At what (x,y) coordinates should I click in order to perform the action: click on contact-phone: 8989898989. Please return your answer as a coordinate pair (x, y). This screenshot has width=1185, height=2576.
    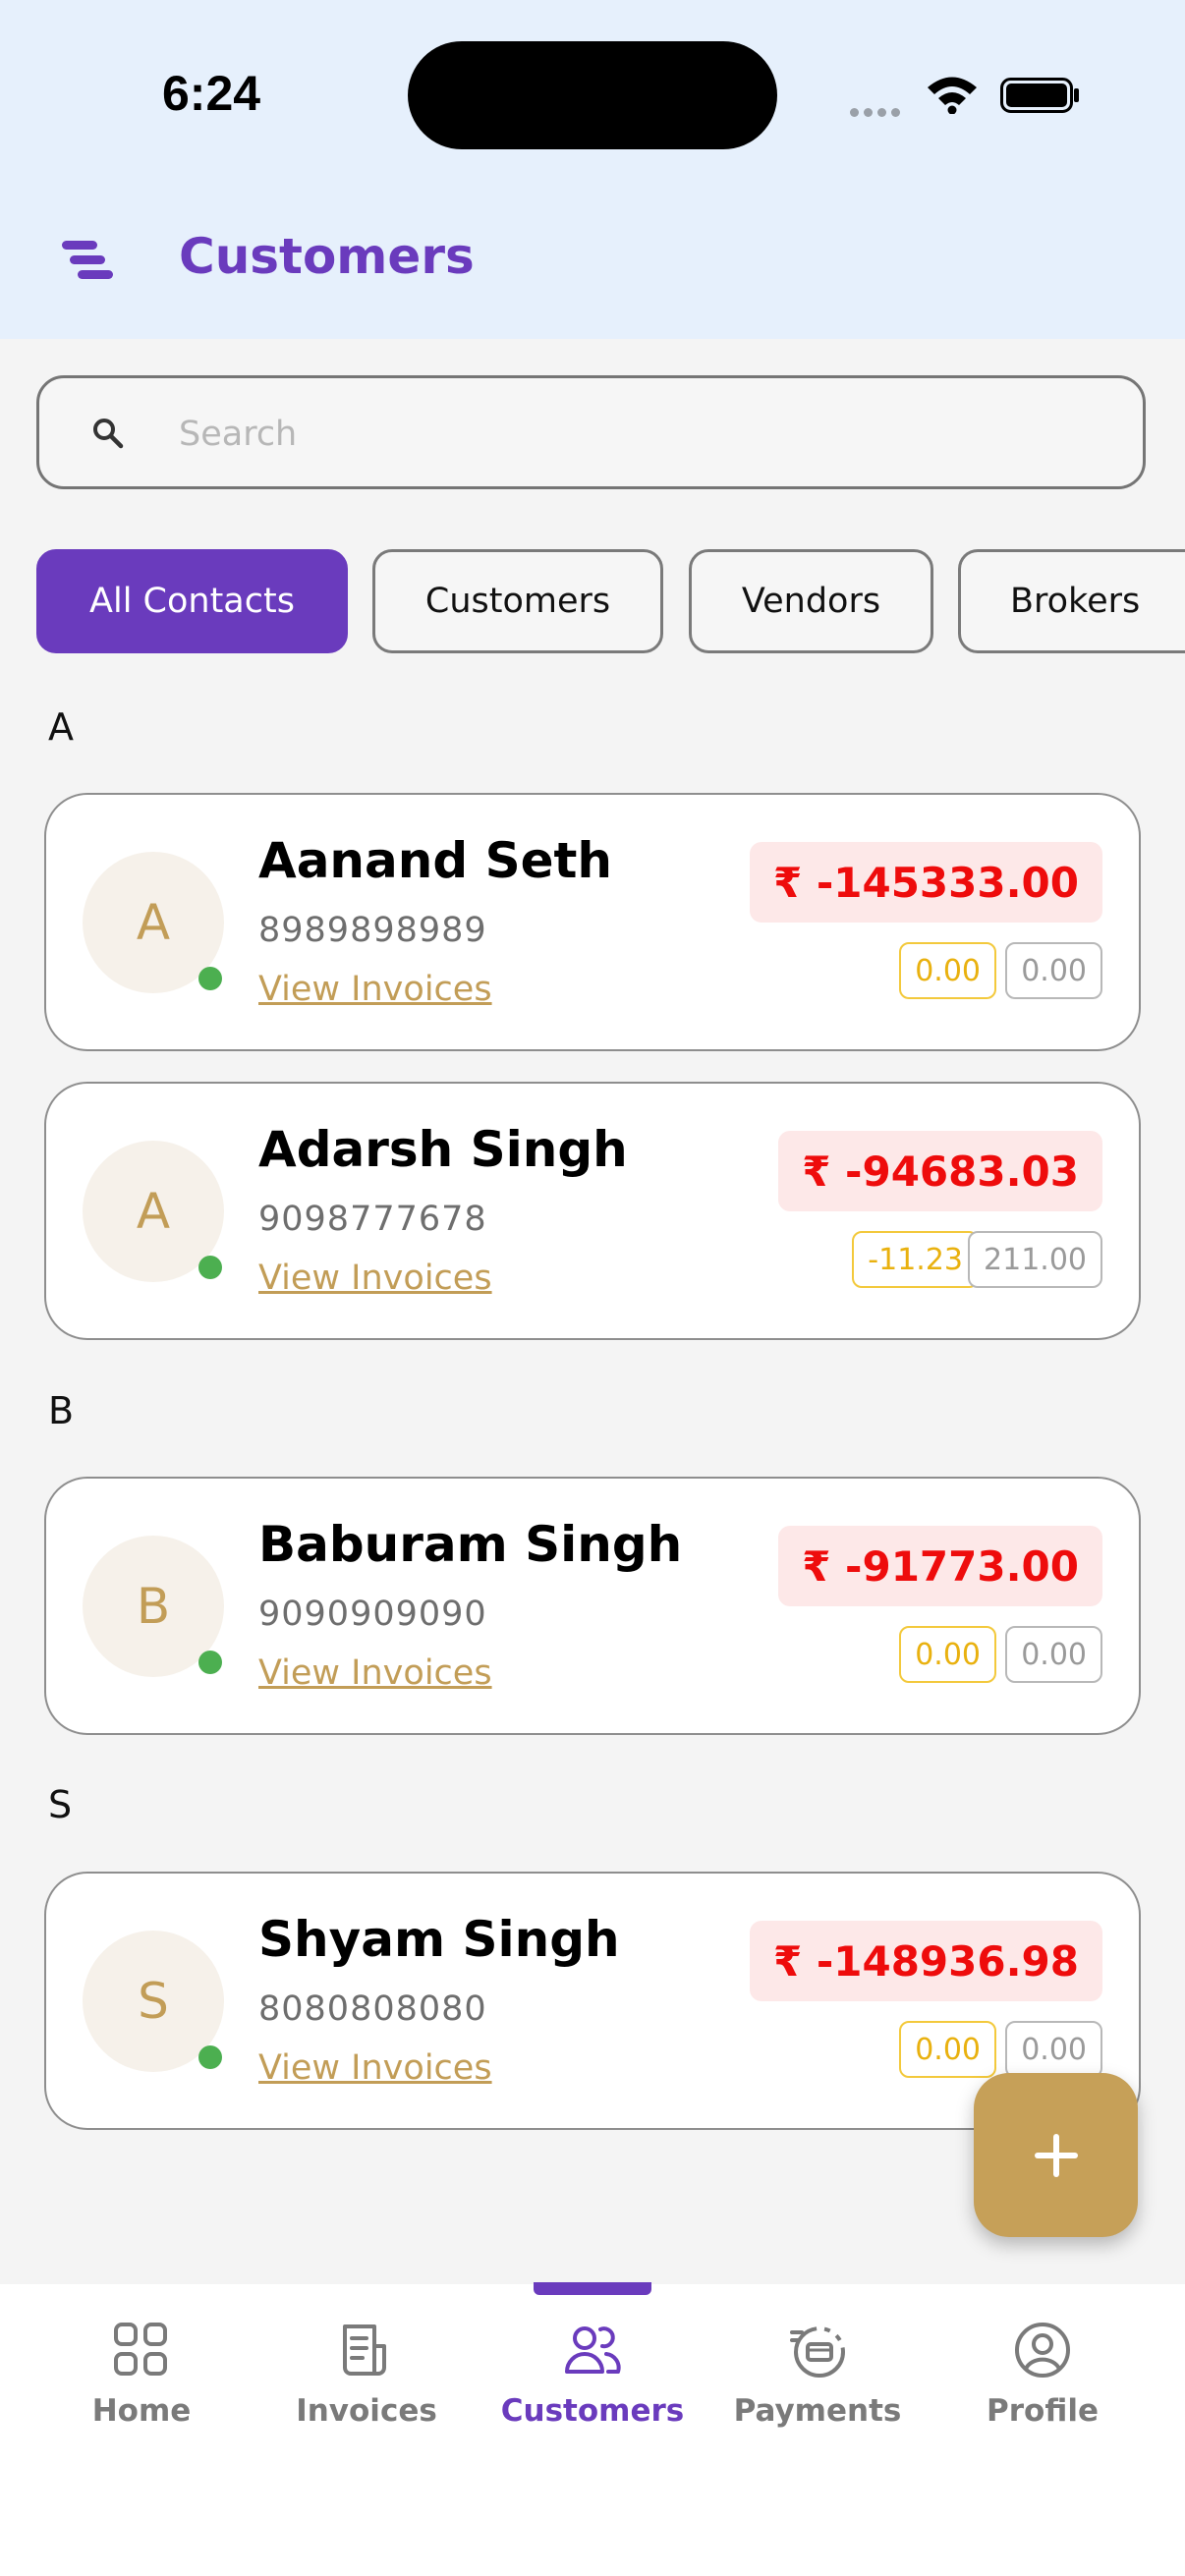
    Looking at the image, I should click on (373, 930).